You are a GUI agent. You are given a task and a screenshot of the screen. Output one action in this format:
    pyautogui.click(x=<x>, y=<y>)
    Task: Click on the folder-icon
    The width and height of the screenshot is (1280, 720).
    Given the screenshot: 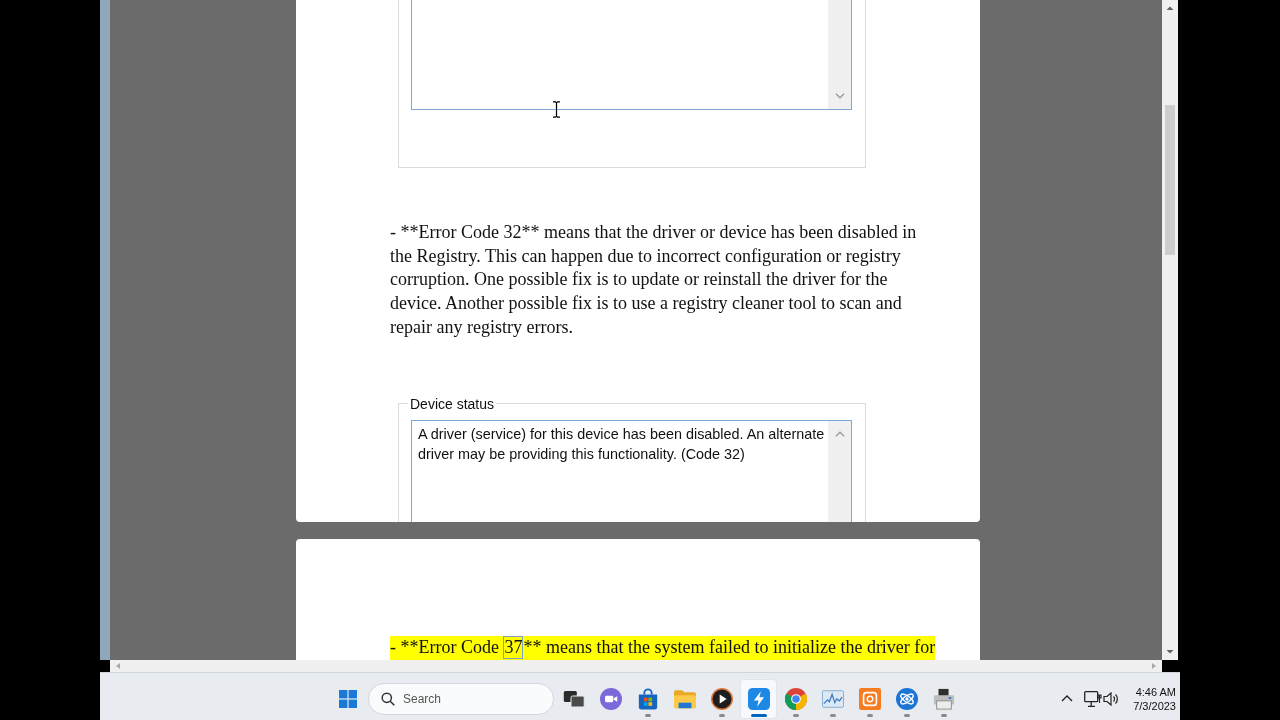 What is the action you would take?
    pyautogui.click(x=684, y=698)
    